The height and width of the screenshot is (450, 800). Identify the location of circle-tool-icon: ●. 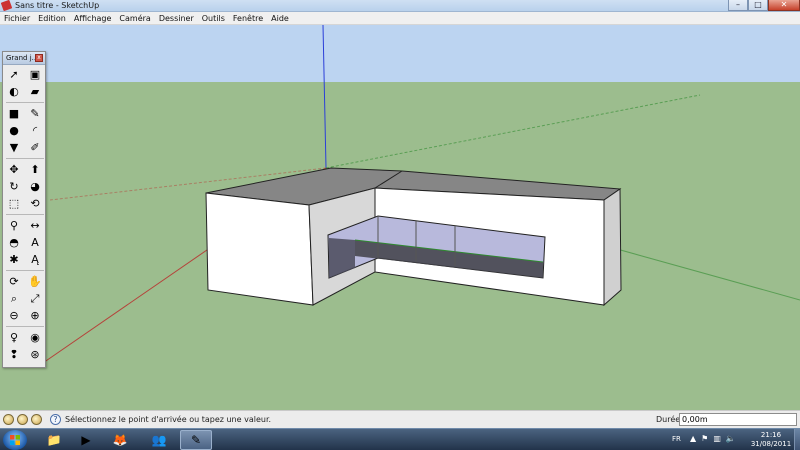
(14, 130).